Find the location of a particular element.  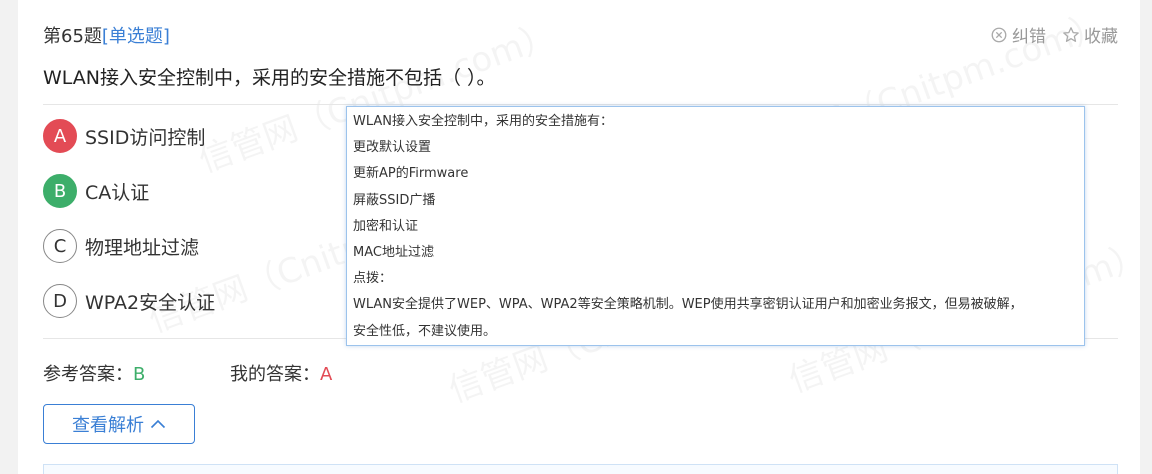

report-error-label: 纠错 is located at coordinates (1029, 37).